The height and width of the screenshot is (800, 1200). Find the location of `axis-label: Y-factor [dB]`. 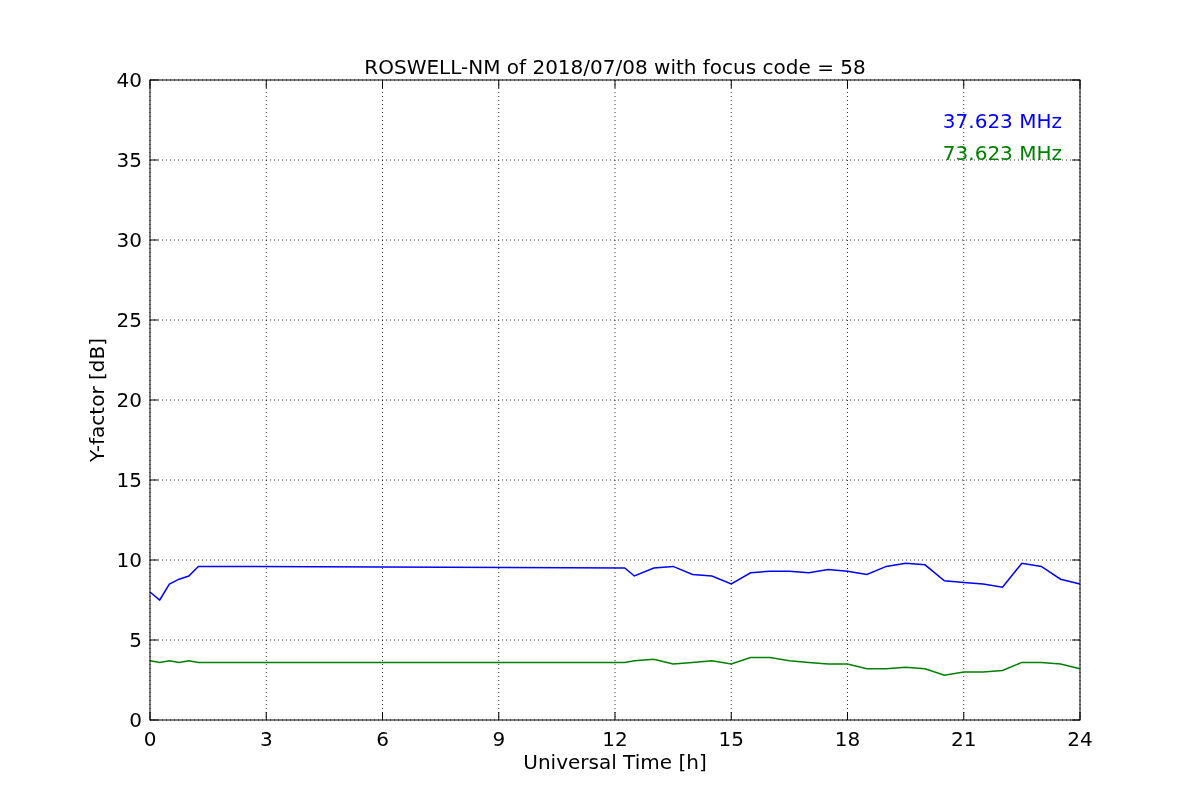

axis-label: Y-factor [dB] is located at coordinates (97, 400).